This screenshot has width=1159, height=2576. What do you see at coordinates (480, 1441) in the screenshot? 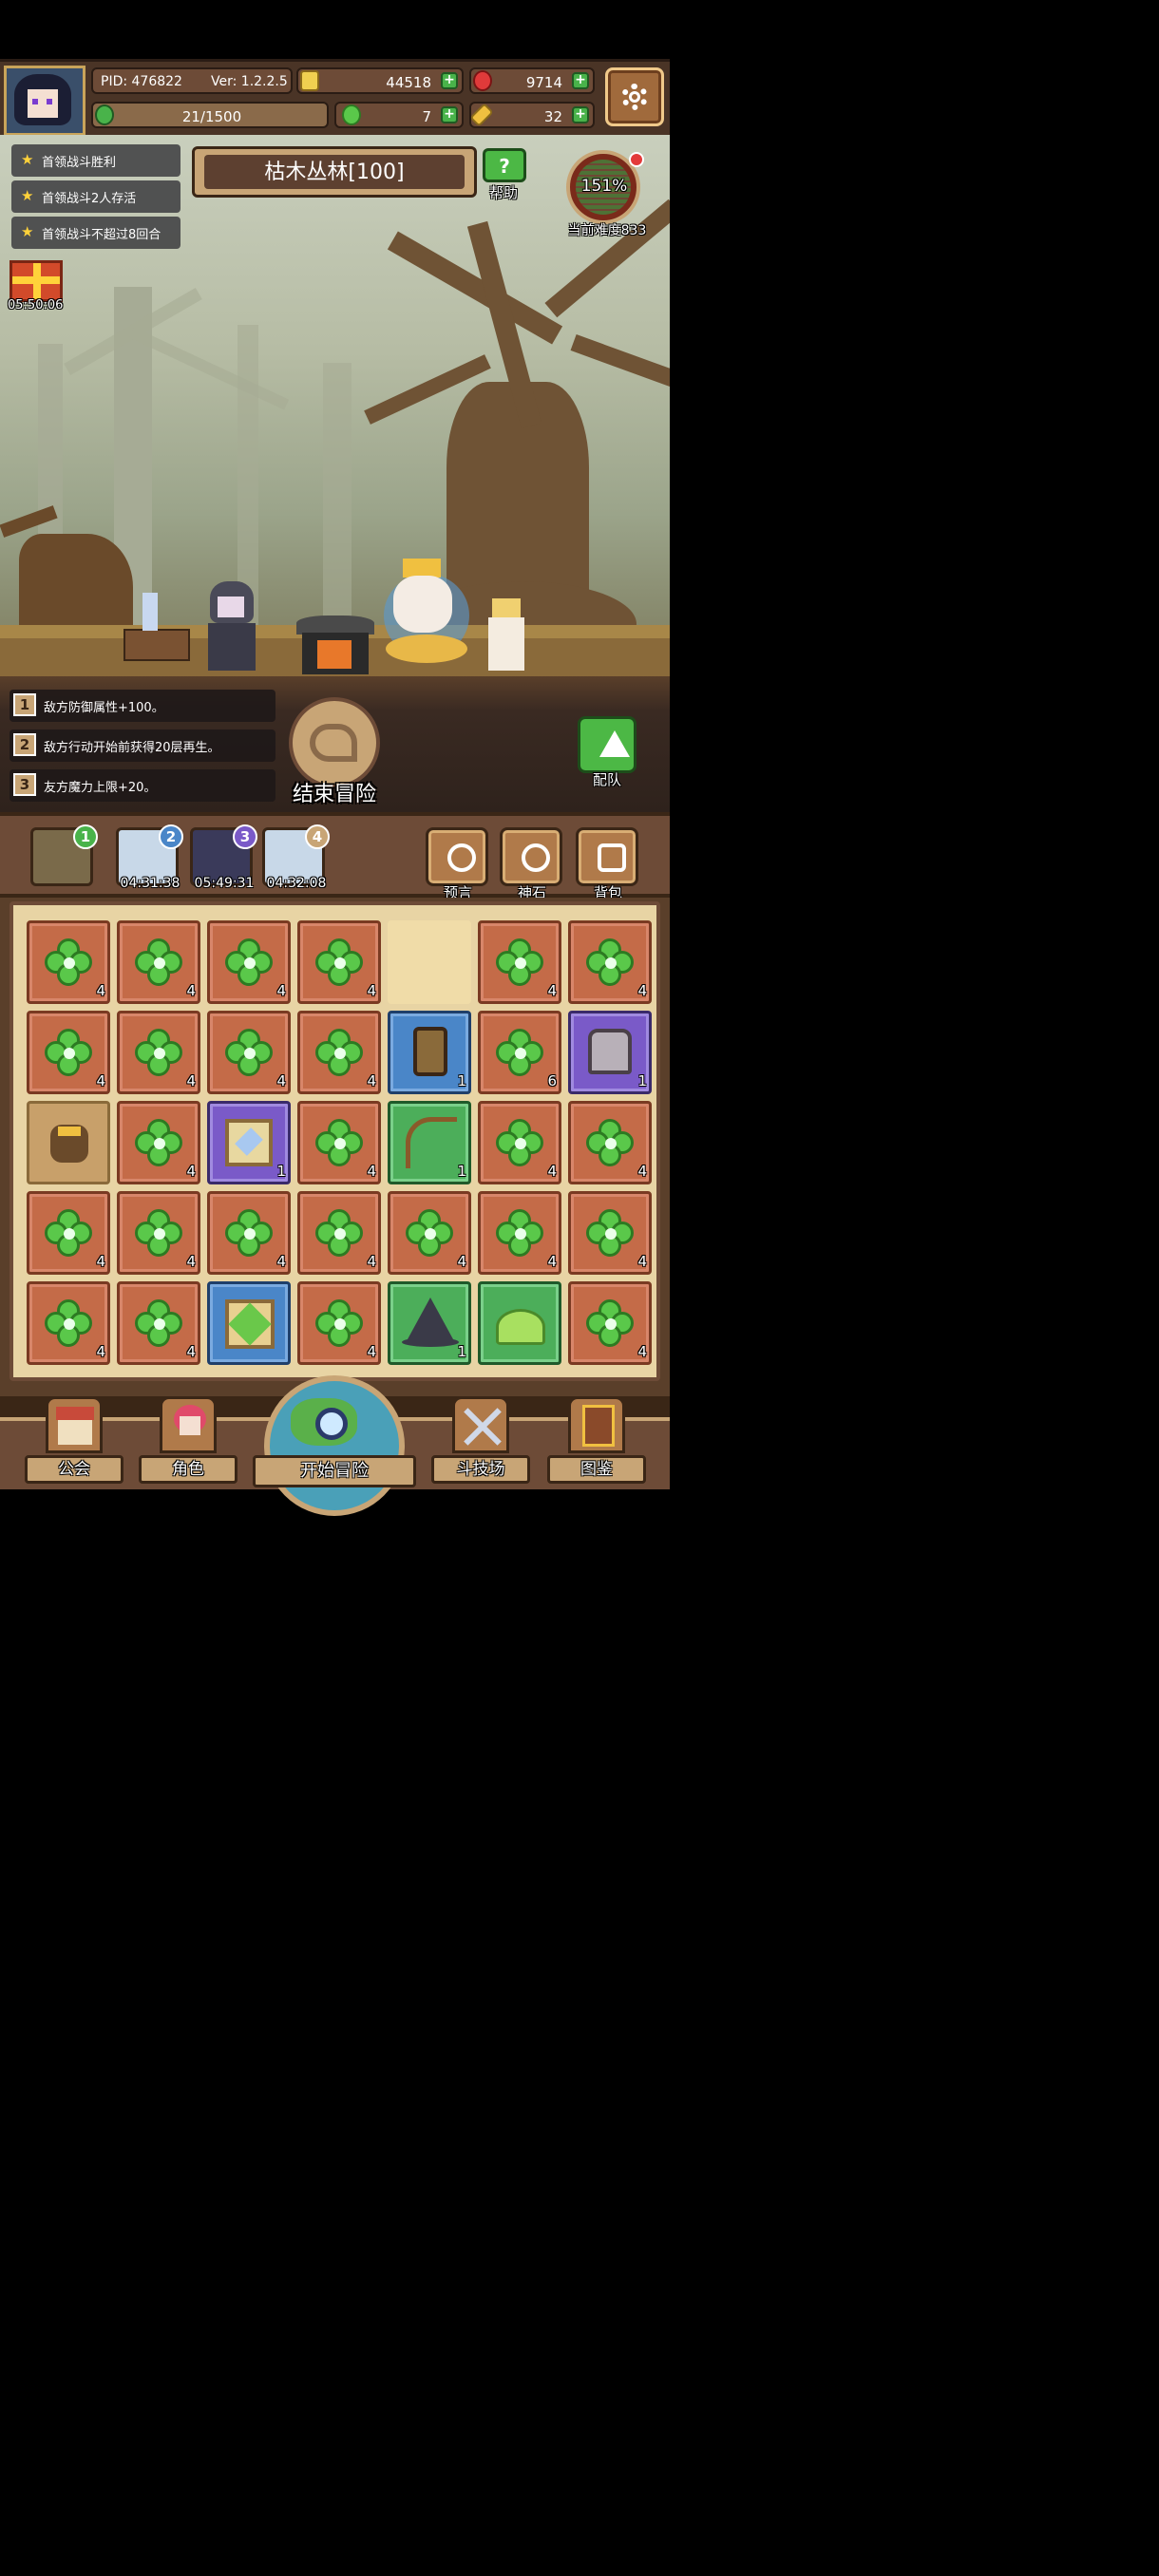
I see `nav-arena-button: 斗技场` at bounding box center [480, 1441].